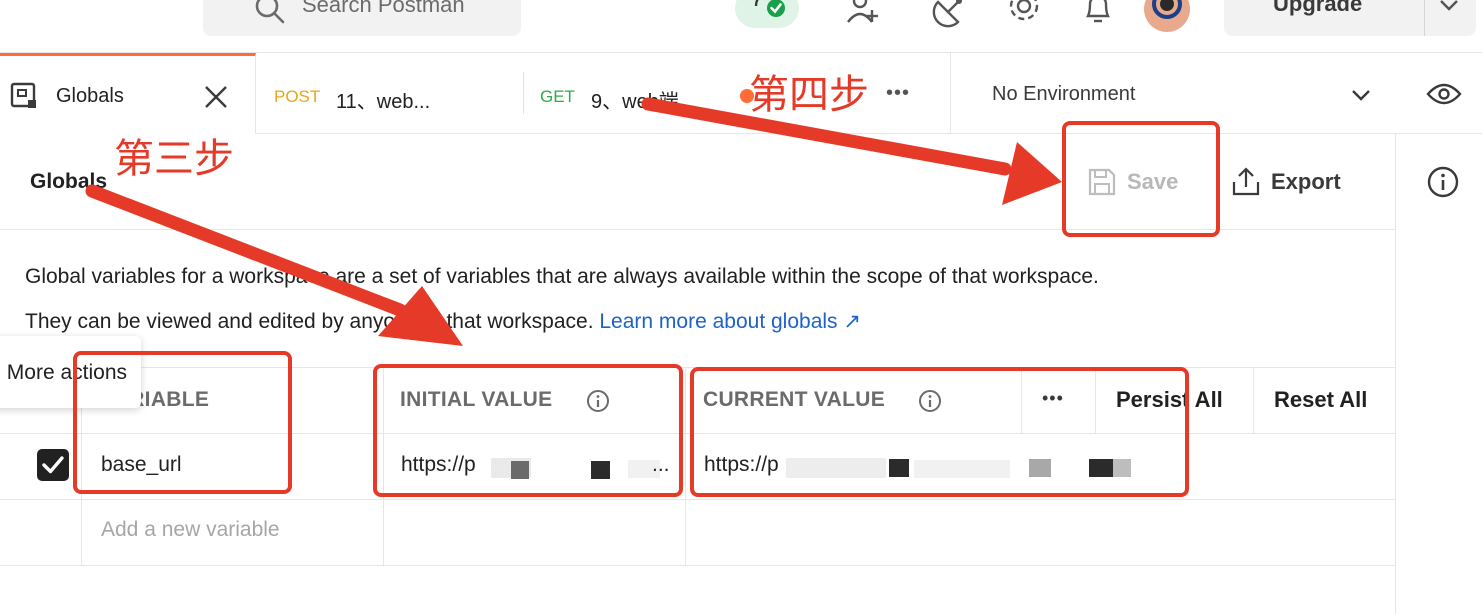 Image resolution: width=1482 pixels, height=614 pixels. What do you see at coordinates (90, 96) in the screenshot?
I see `tab-globals-label: Globals` at bounding box center [90, 96].